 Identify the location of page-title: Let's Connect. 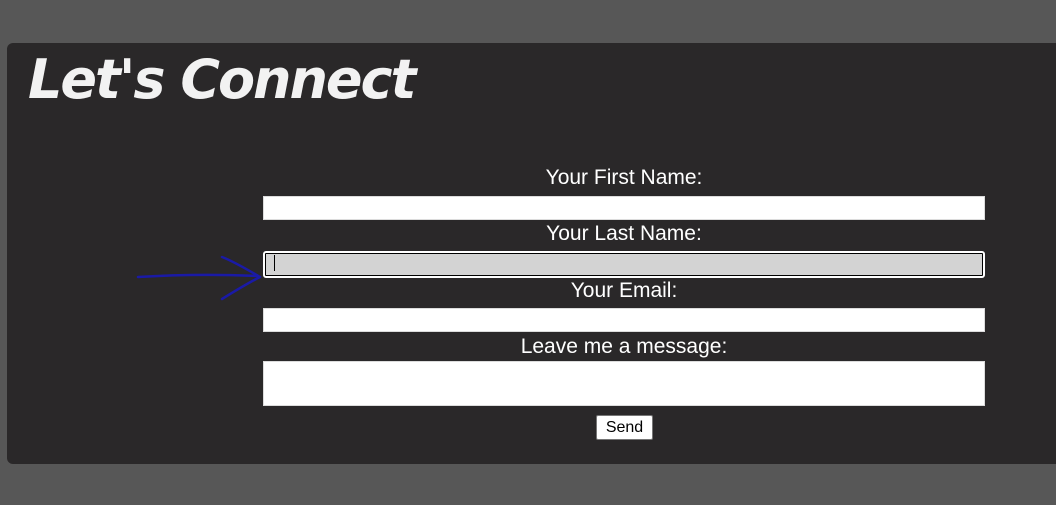
(222, 79).